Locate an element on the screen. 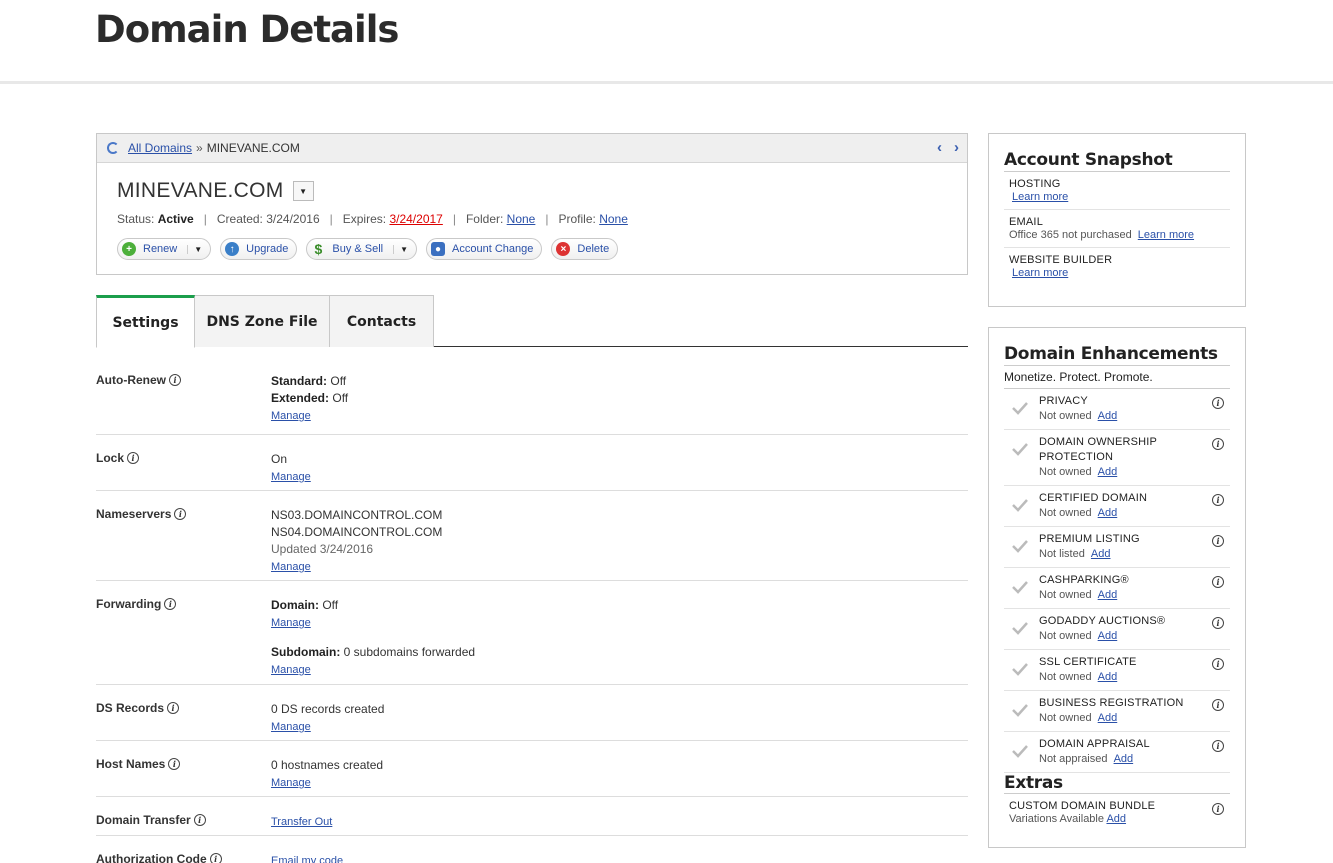 The image size is (1333, 863). enhancement-item: GODADDY AUCTIONS® Not owned Add i is located at coordinates (1117, 629).